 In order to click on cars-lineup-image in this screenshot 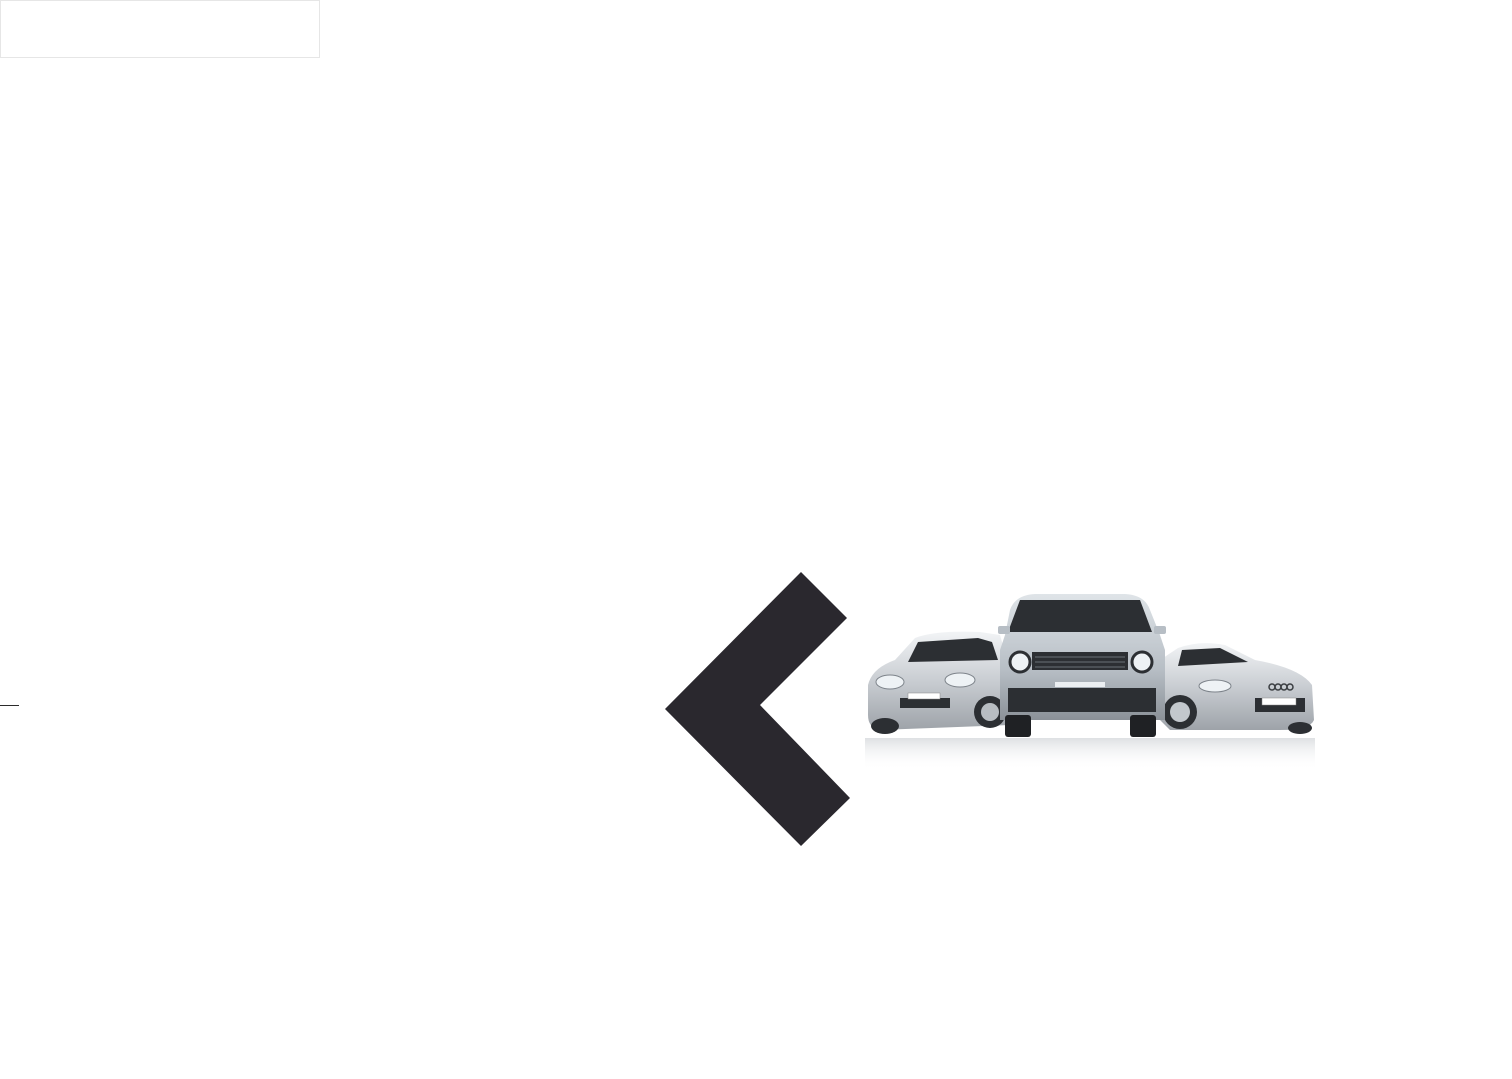, I will do `click(1090, 682)`.